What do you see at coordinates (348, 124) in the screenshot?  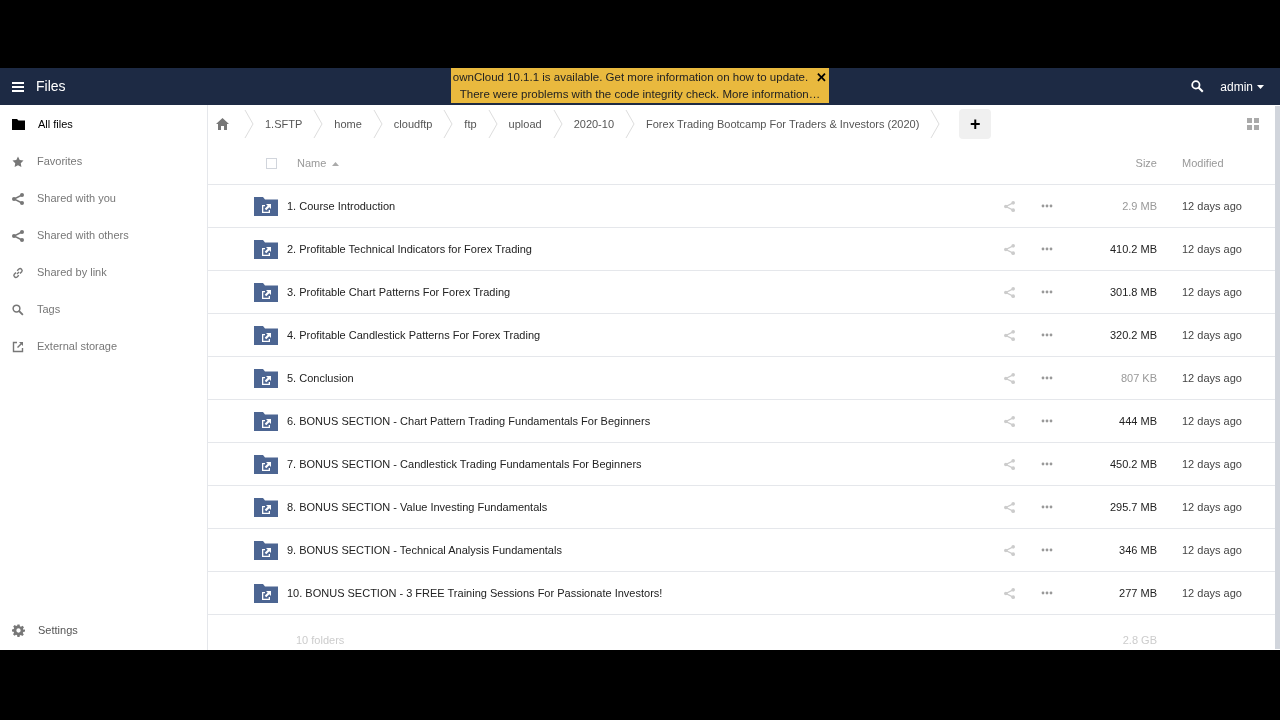 I see `breadcrumb: home` at bounding box center [348, 124].